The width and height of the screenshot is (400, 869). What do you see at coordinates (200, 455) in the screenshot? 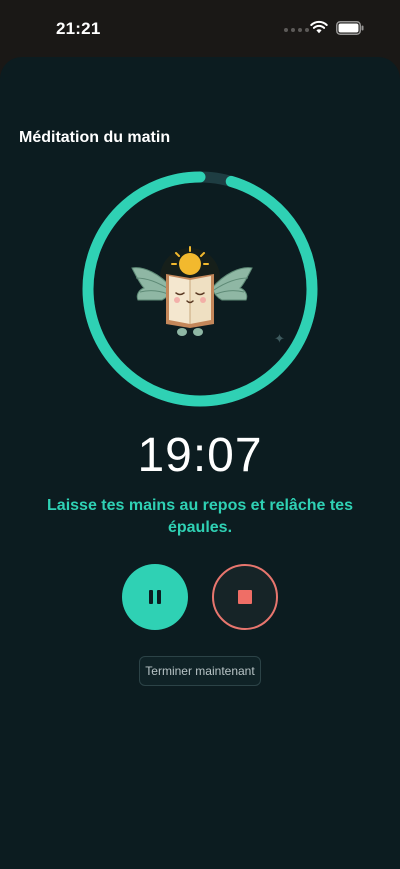
I see `timer-display: 19:07` at bounding box center [200, 455].